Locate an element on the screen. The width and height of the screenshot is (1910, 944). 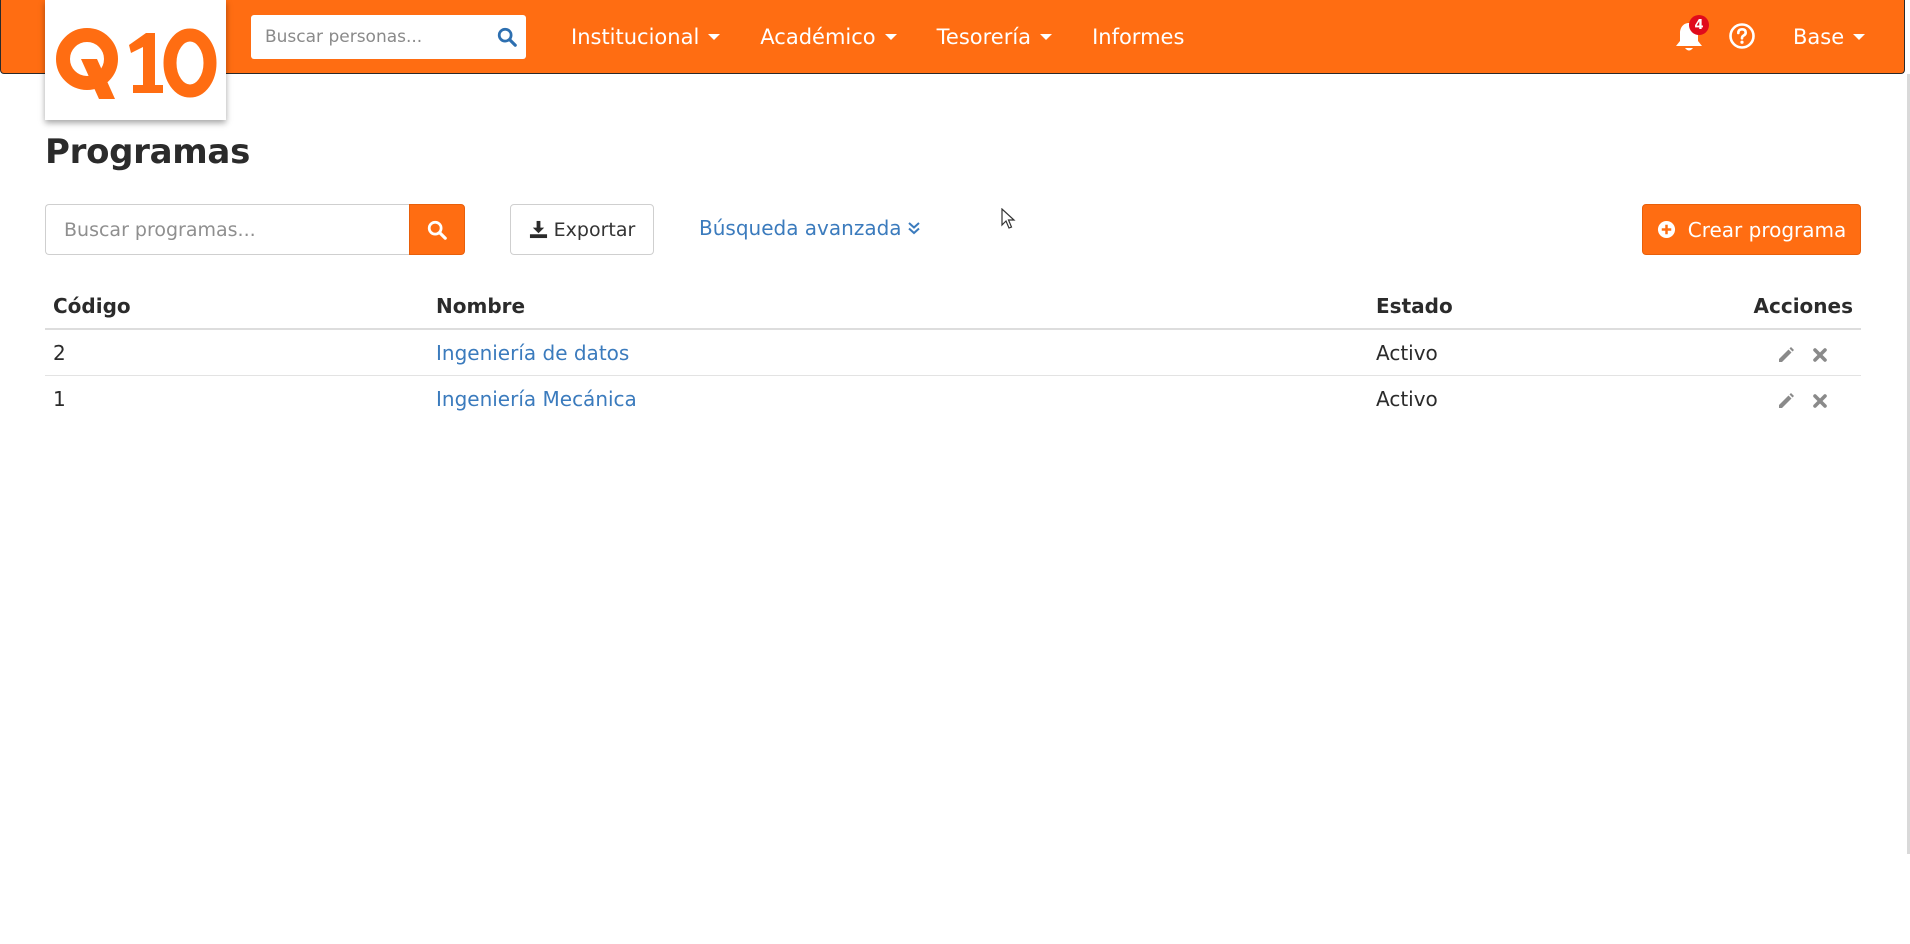
header-name: Nombre is located at coordinates (898, 307).